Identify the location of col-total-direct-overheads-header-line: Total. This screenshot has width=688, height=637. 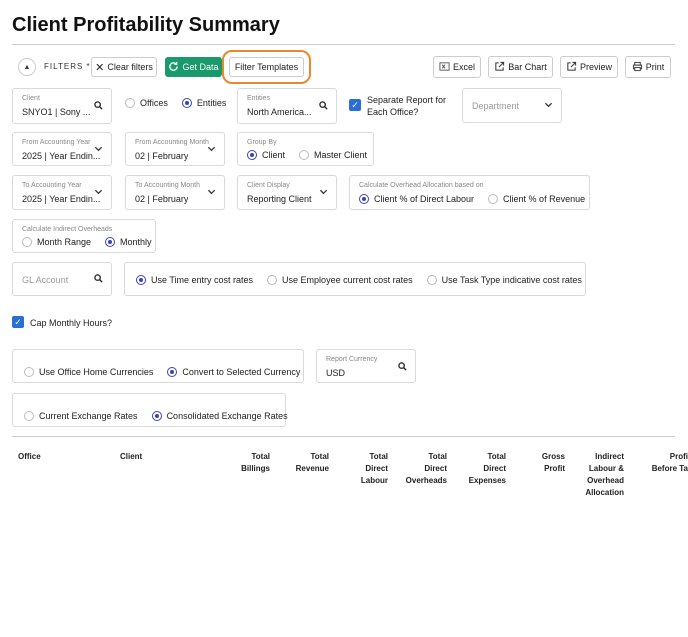
(437, 456).